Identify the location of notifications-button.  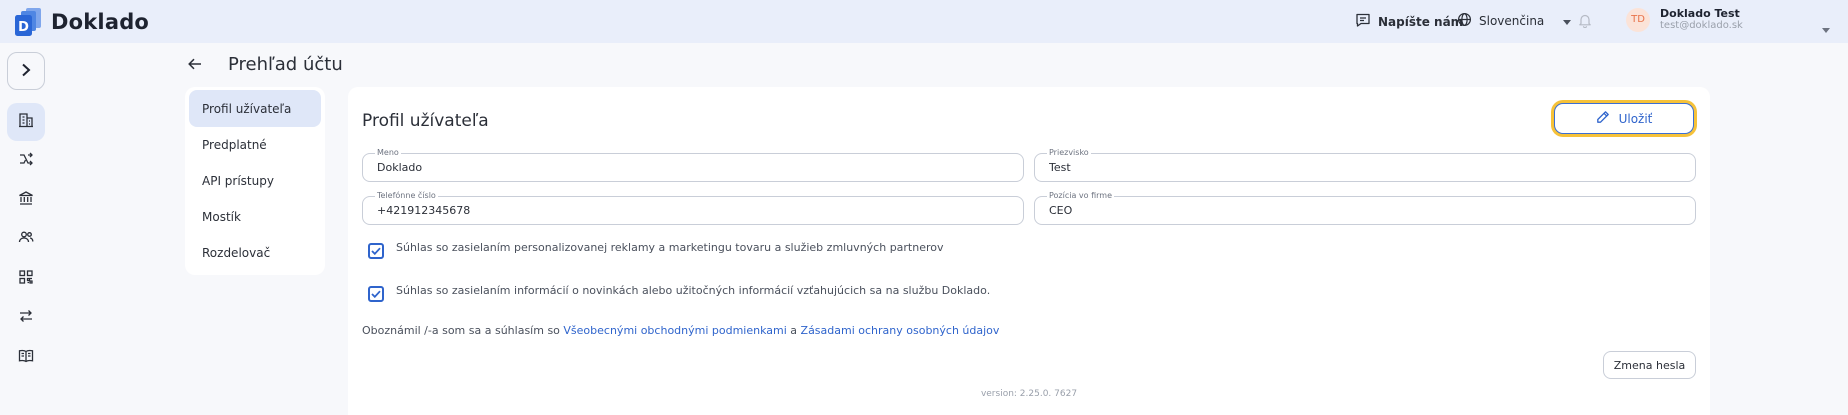
(1585, 22).